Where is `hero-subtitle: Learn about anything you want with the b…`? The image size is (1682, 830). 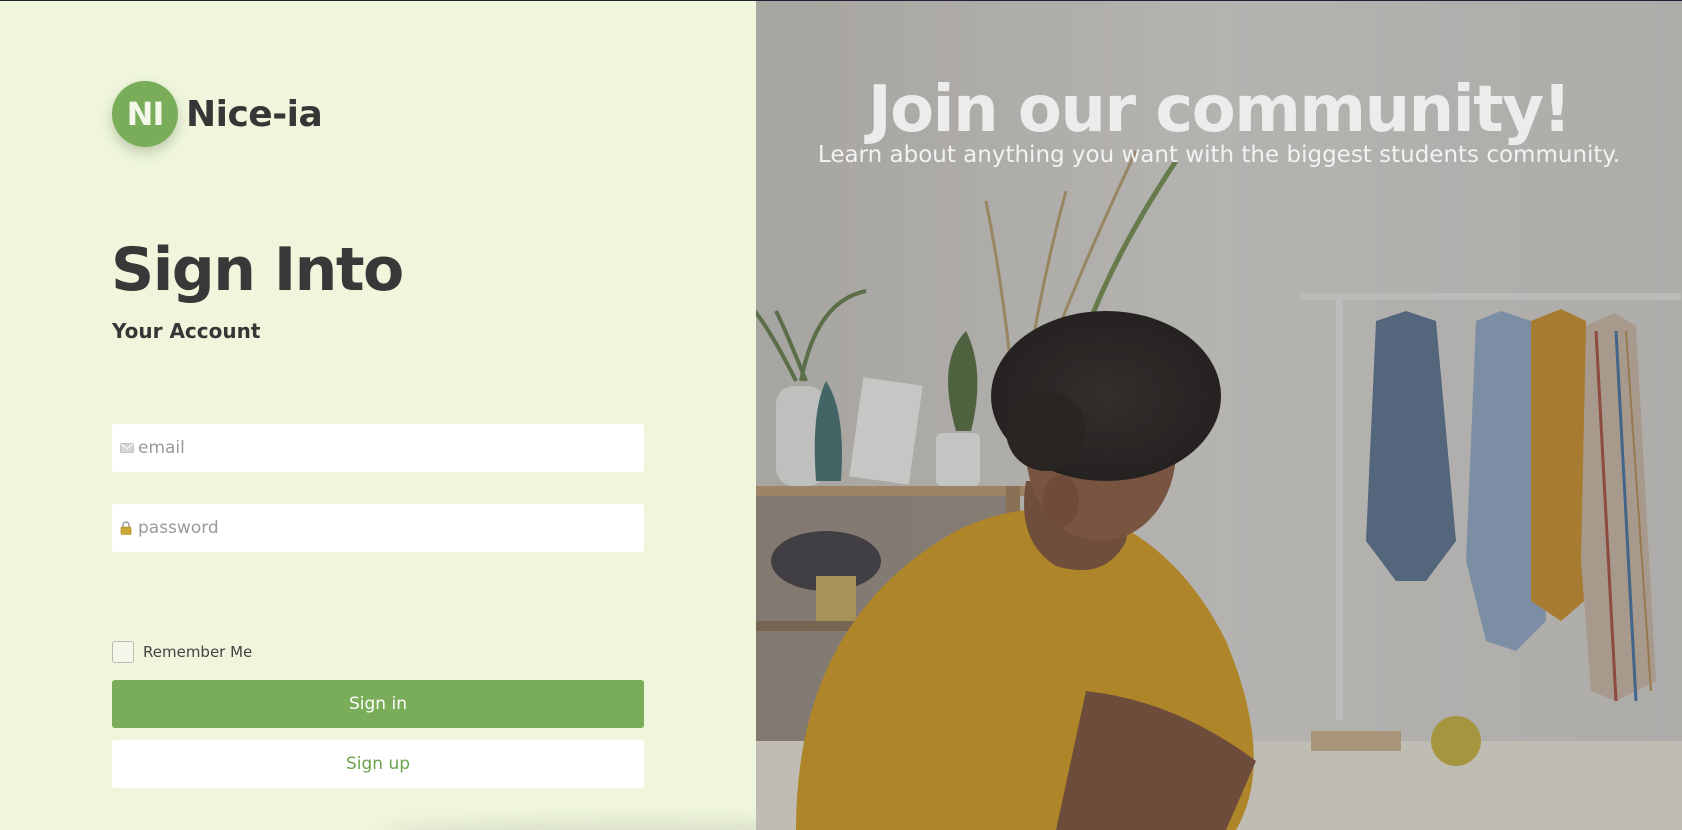
hero-subtitle: Learn about anything you want with the b… is located at coordinates (1219, 155).